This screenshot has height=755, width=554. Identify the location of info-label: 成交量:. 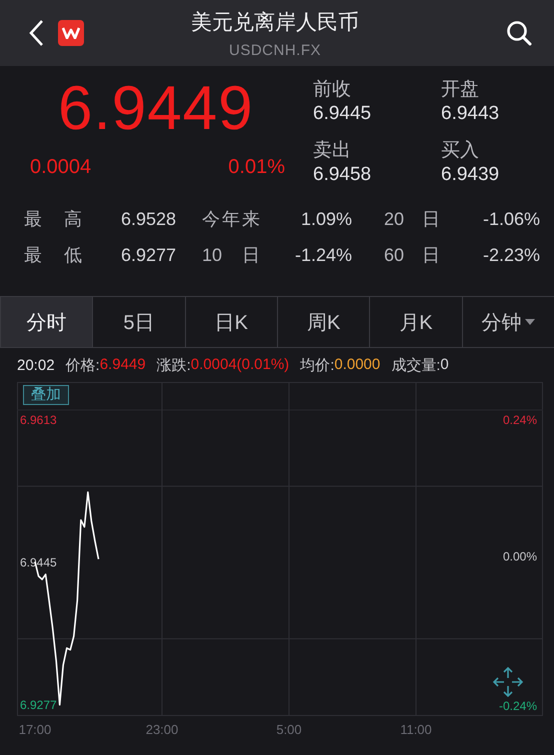
(415, 365).